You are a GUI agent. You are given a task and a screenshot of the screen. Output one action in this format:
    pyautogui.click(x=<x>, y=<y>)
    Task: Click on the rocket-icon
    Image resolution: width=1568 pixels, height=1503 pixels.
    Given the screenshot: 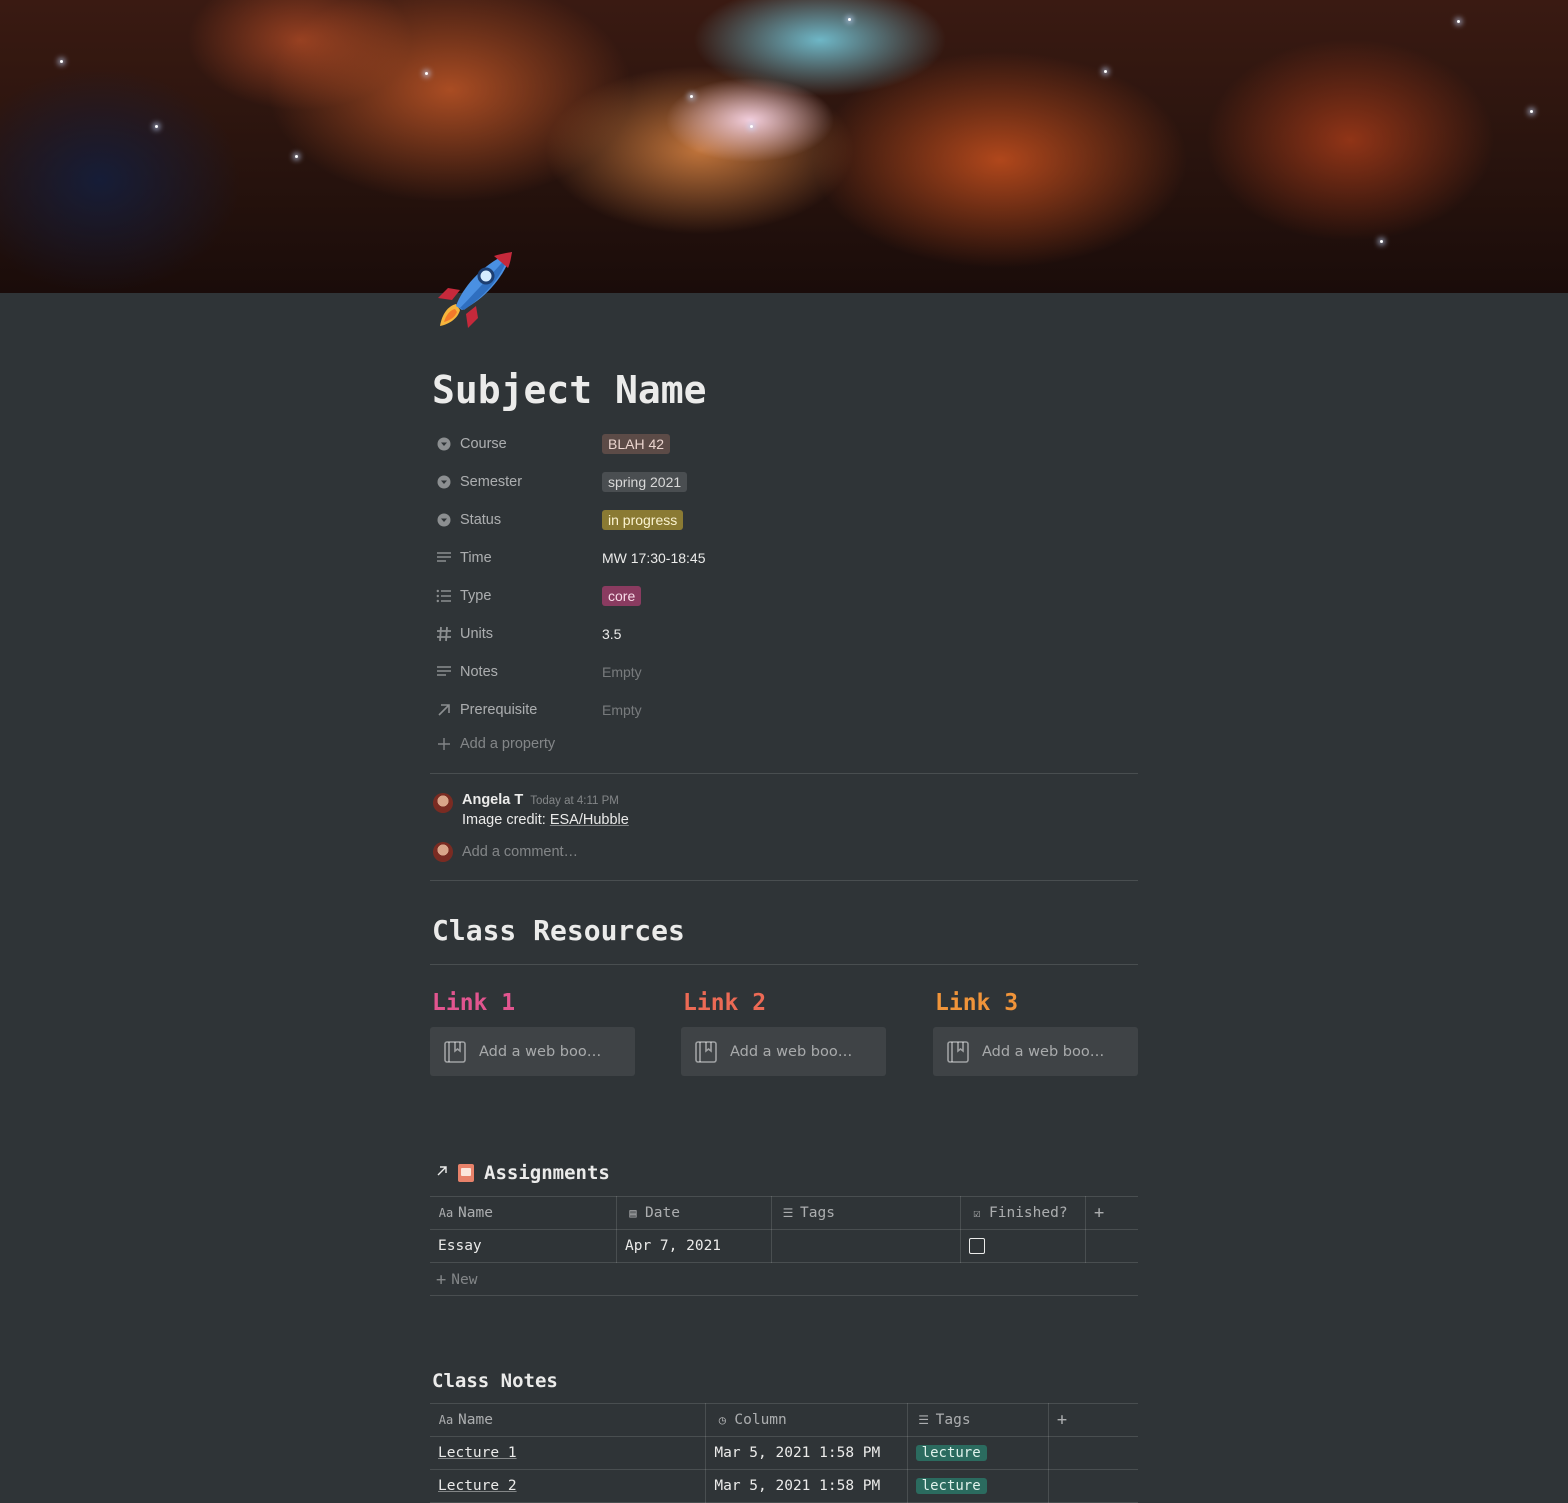 What is the action you would take?
    pyautogui.click(x=473, y=289)
    